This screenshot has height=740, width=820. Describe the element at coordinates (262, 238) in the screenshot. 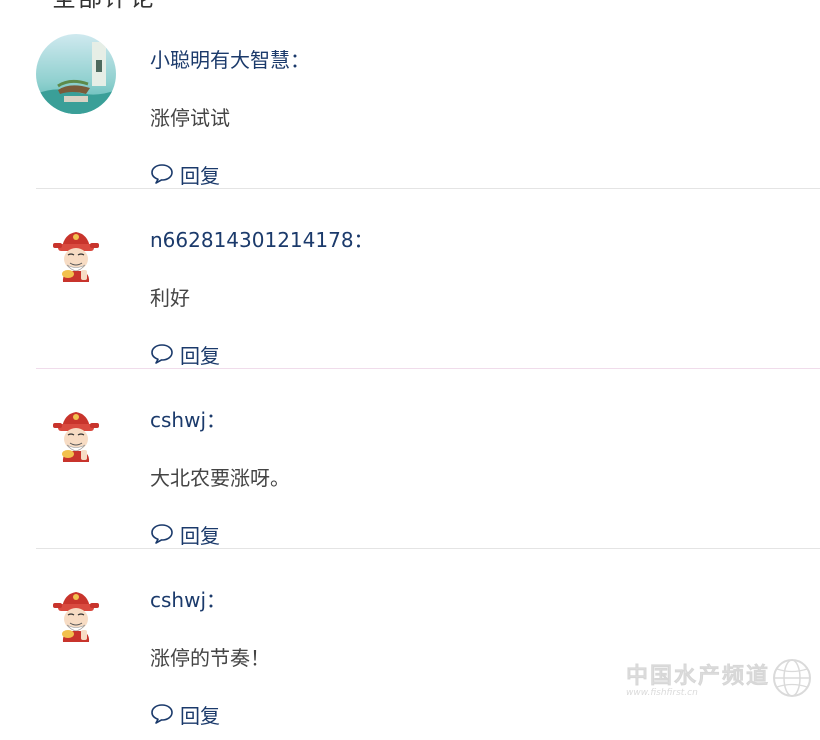

I see `comment-username: n662814301214178：` at that location.